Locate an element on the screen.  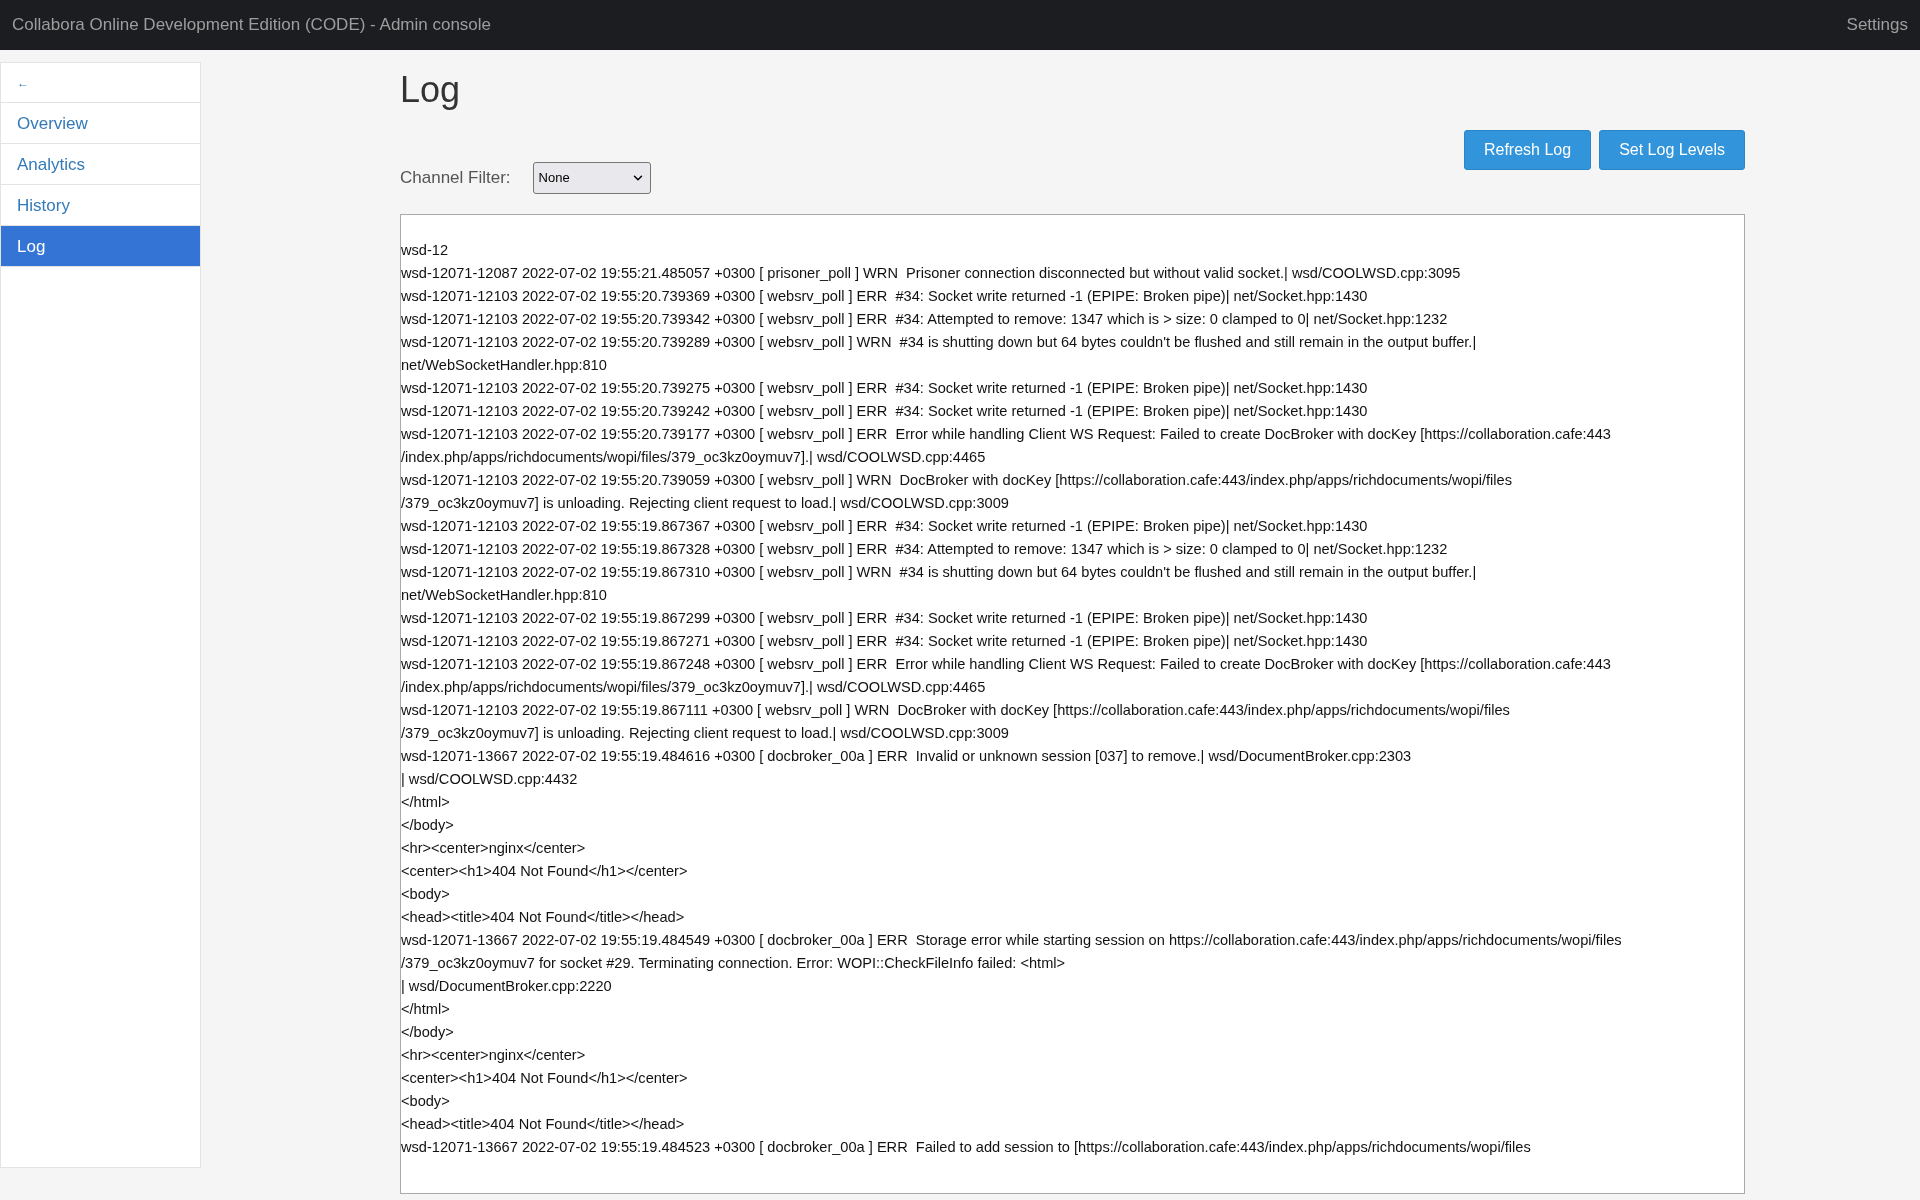
log-line: wsd-12071-12103 2022-07-02 19:55:20.739275 +0300 [ websrv_poll ] ERR #34: Socket write returned -1 (EPIPE: Broken pipe)| net/Socket.hpp:1430 is located at coordinates (884, 388).